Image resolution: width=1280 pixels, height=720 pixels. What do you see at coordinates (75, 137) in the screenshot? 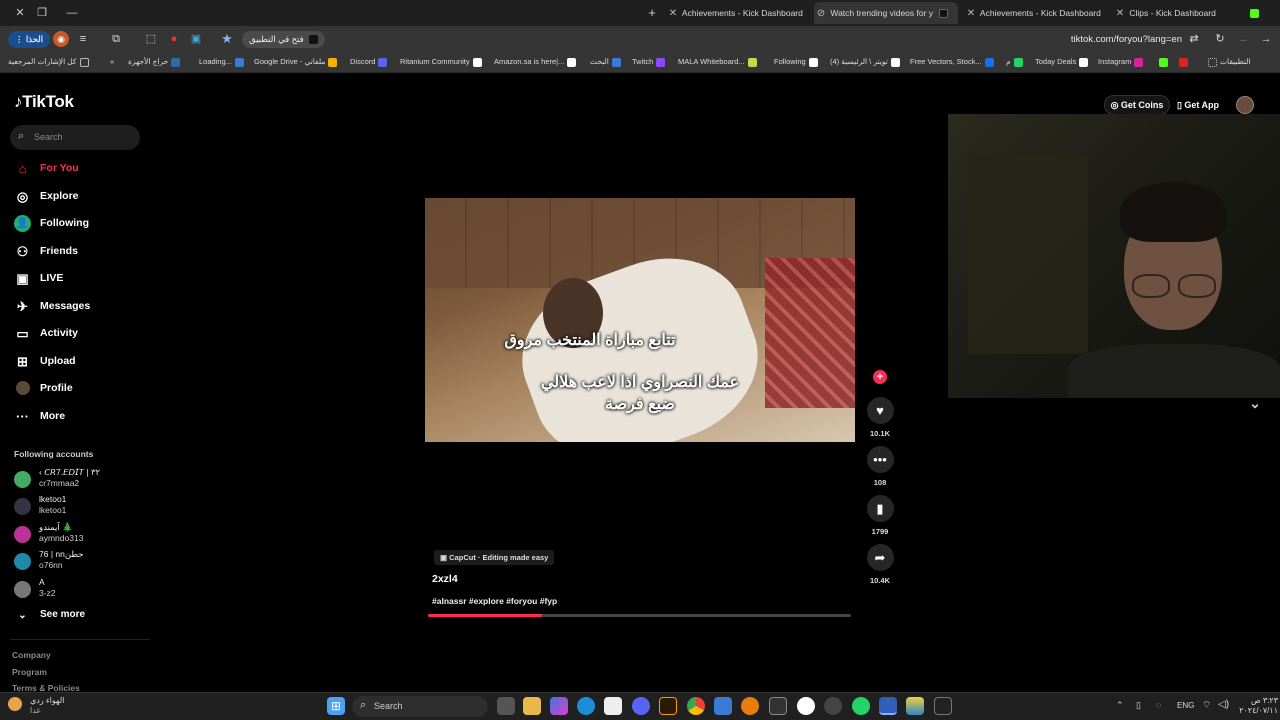
I see `search-box: ⌕ Search` at bounding box center [75, 137].